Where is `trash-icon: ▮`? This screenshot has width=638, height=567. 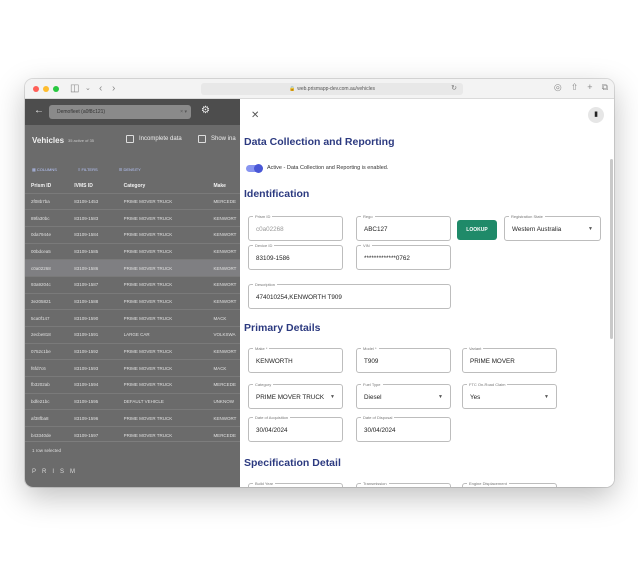 trash-icon: ▮ is located at coordinates (596, 115).